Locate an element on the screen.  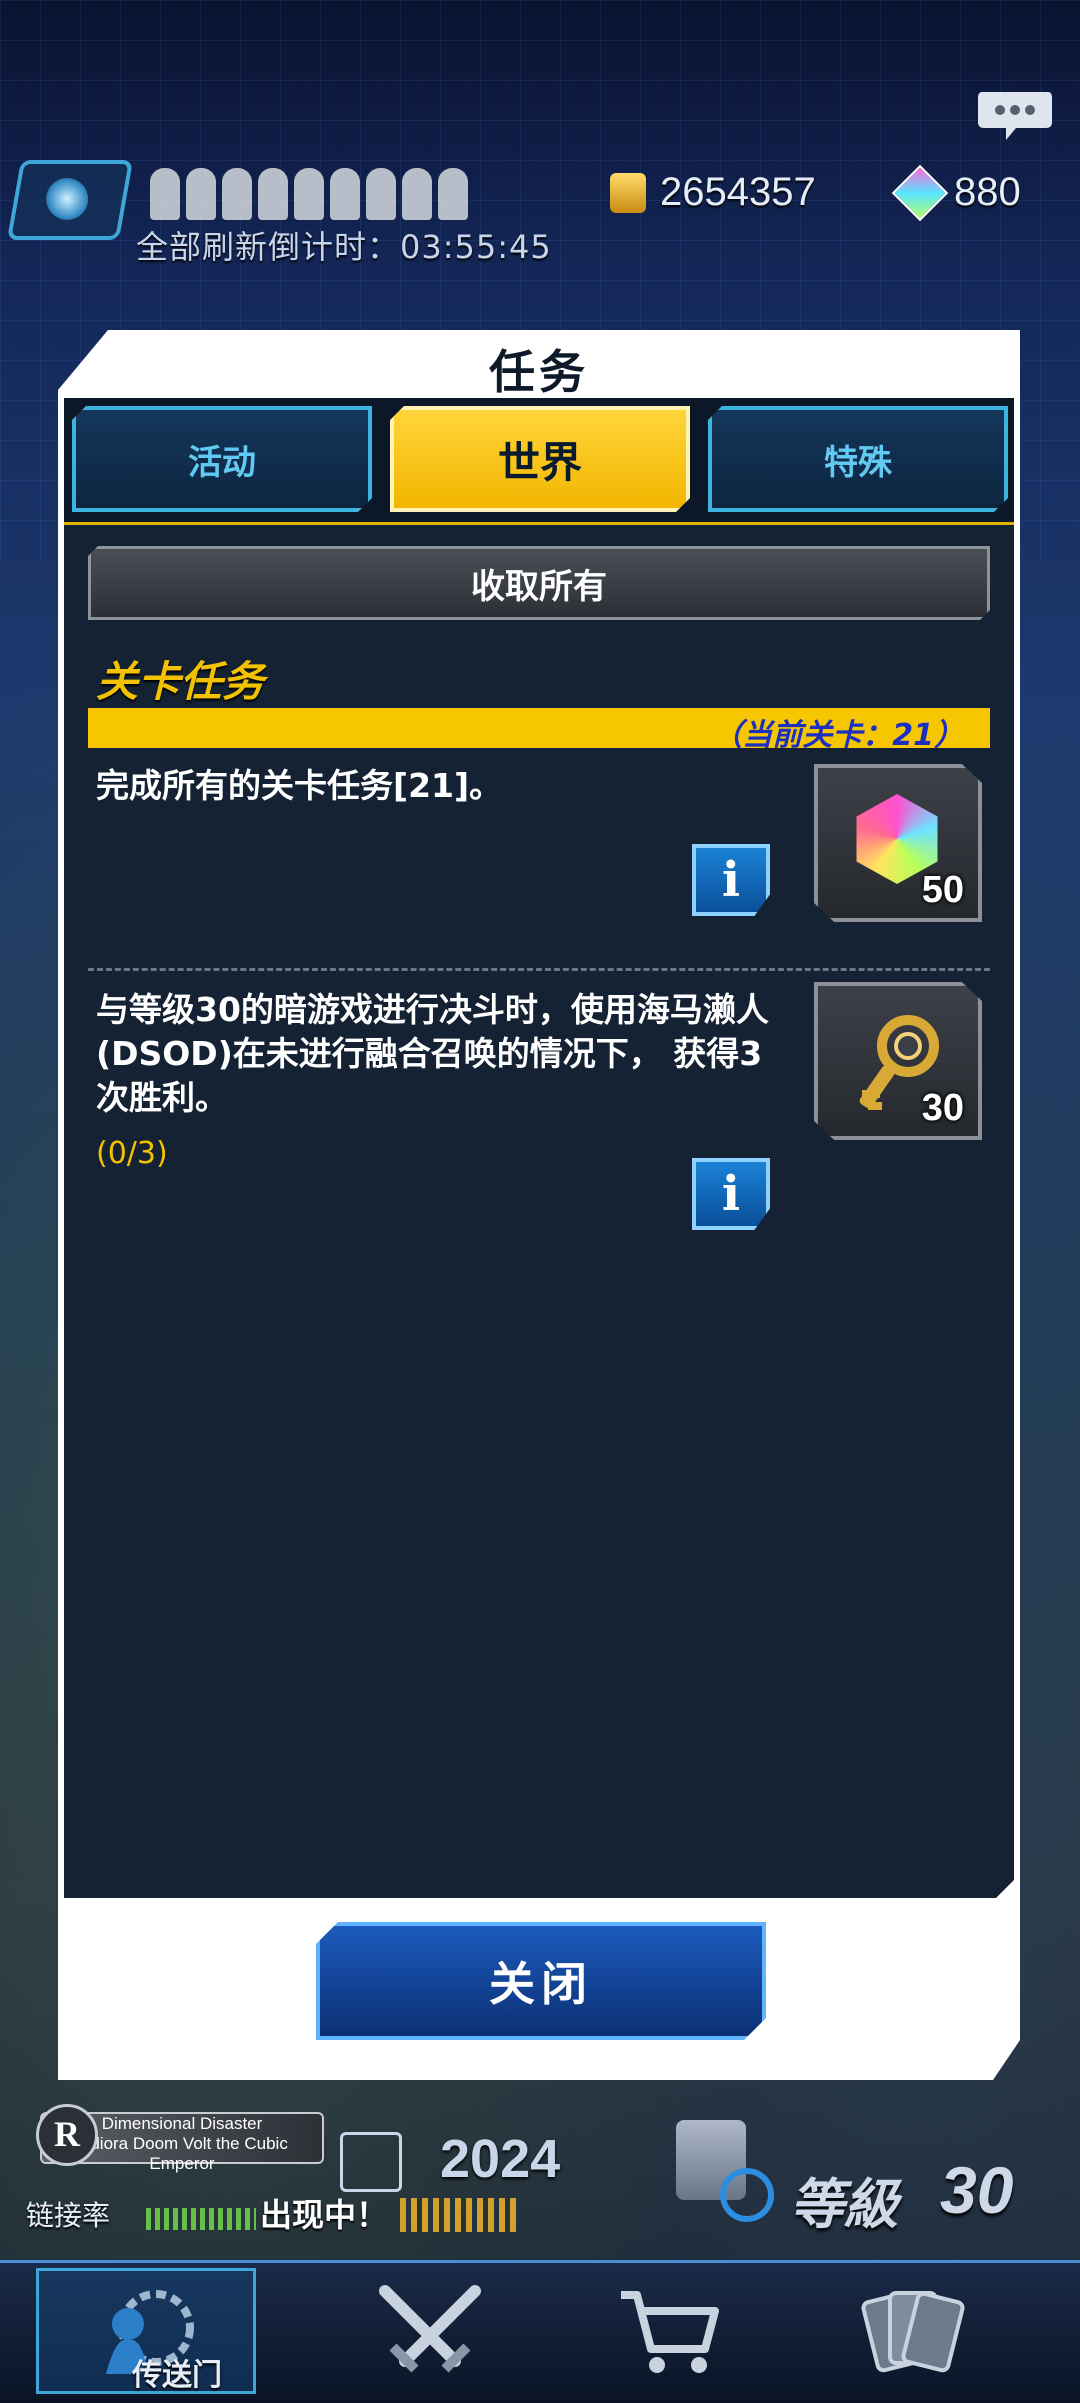
reward-quantity: 50 is located at coordinates (942, 890).